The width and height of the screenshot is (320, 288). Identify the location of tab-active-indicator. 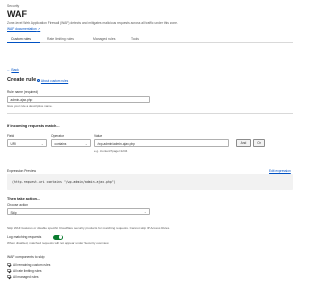
(23, 42).